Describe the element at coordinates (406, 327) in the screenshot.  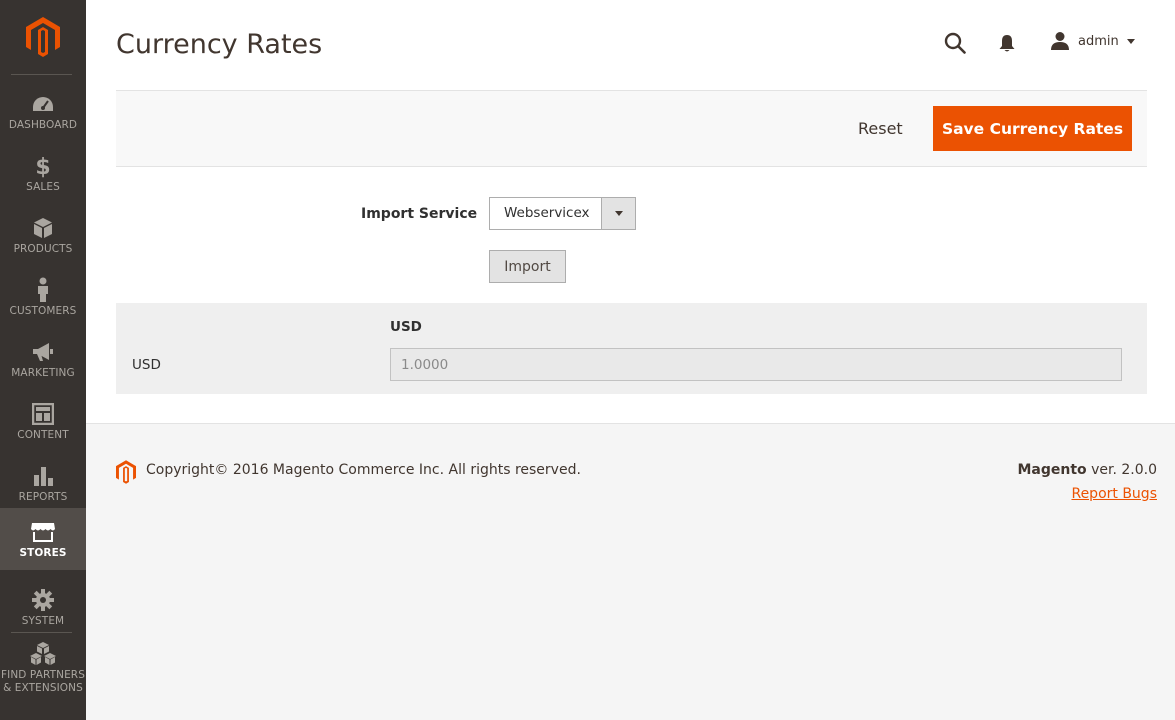
I see `column-header: USD` at that location.